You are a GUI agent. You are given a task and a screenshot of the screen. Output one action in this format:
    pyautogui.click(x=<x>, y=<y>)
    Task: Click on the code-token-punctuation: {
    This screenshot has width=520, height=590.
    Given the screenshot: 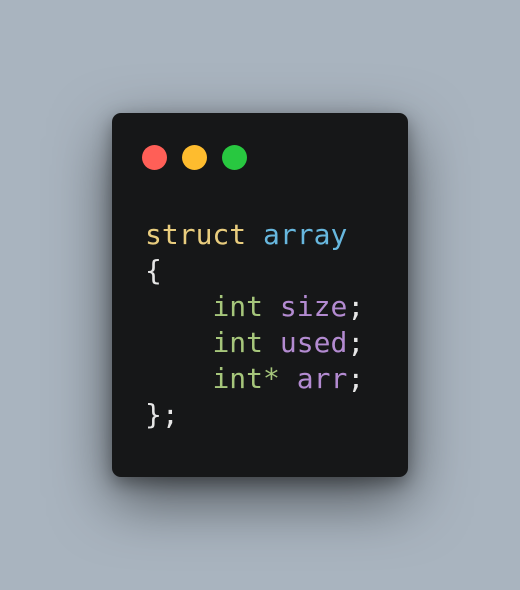 What is the action you would take?
    pyautogui.click(x=153, y=270)
    